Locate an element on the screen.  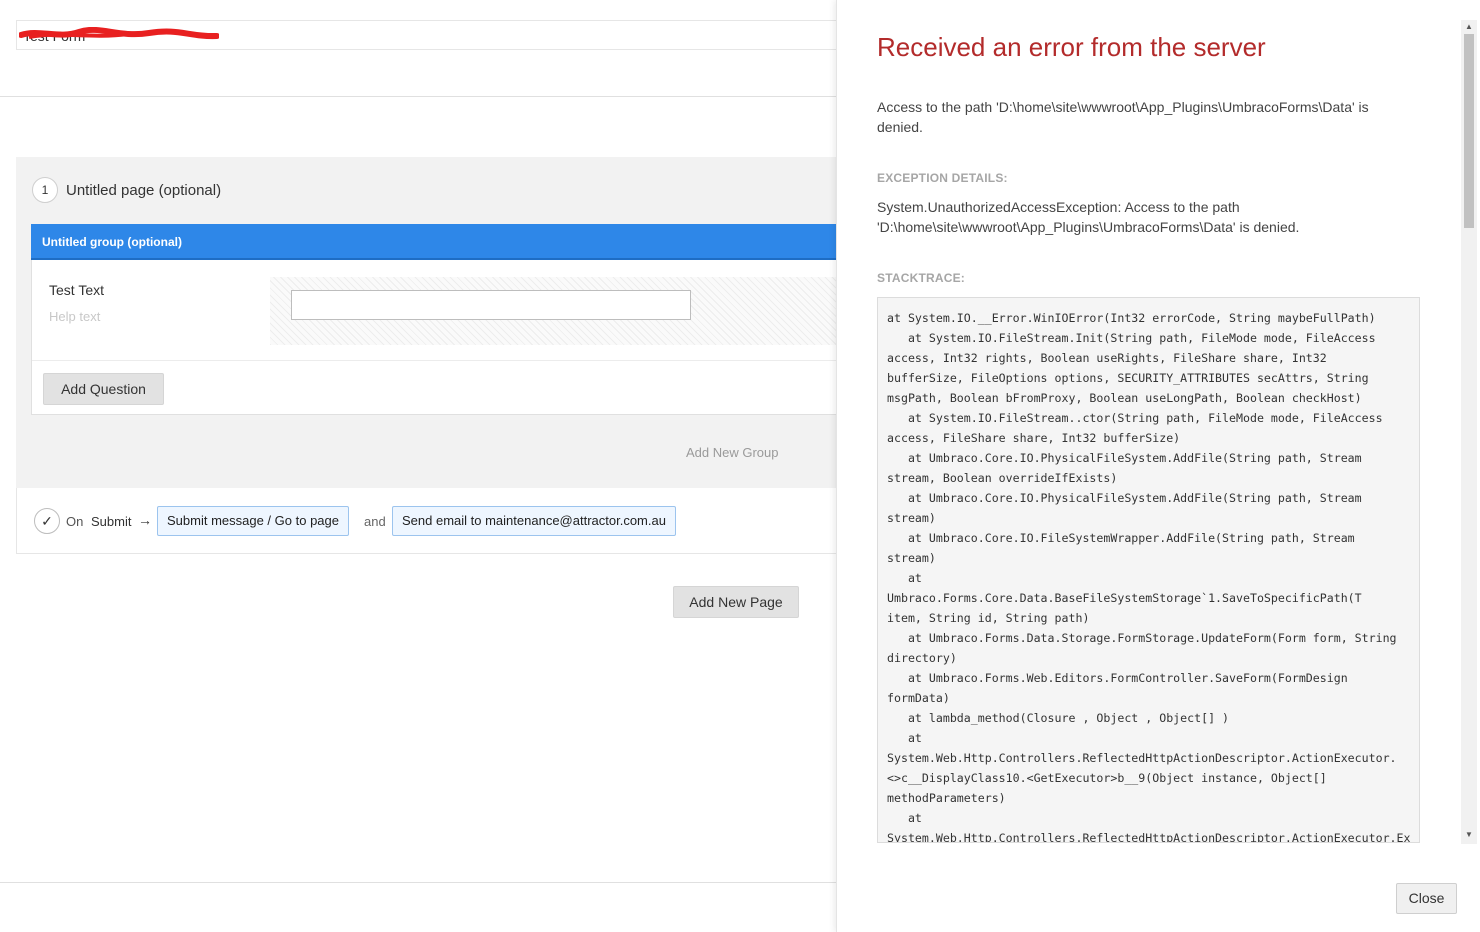
stacktrace-line: methodParameters) is located at coordinates (946, 798).